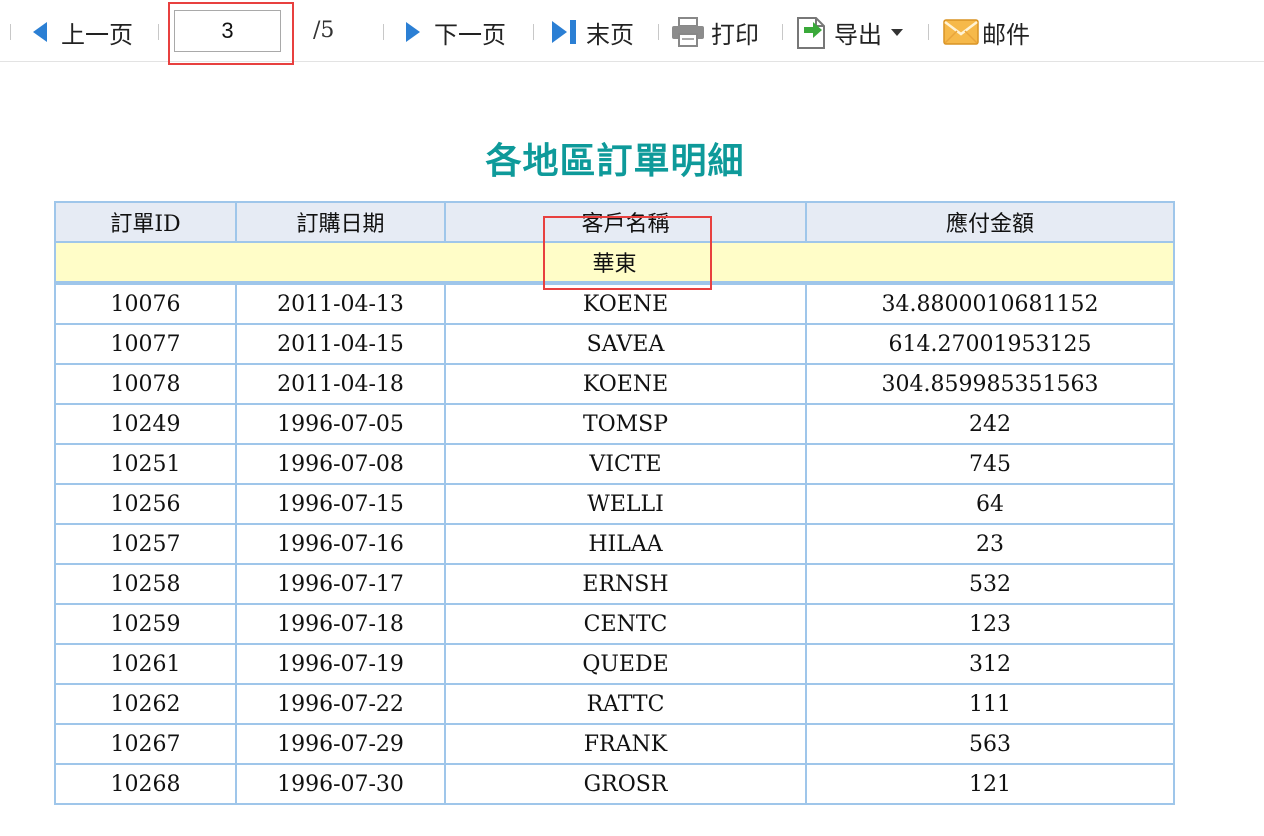  What do you see at coordinates (145, 744) in the screenshot?
I see `cell-order-id: 10267` at bounding box center [145, 744].